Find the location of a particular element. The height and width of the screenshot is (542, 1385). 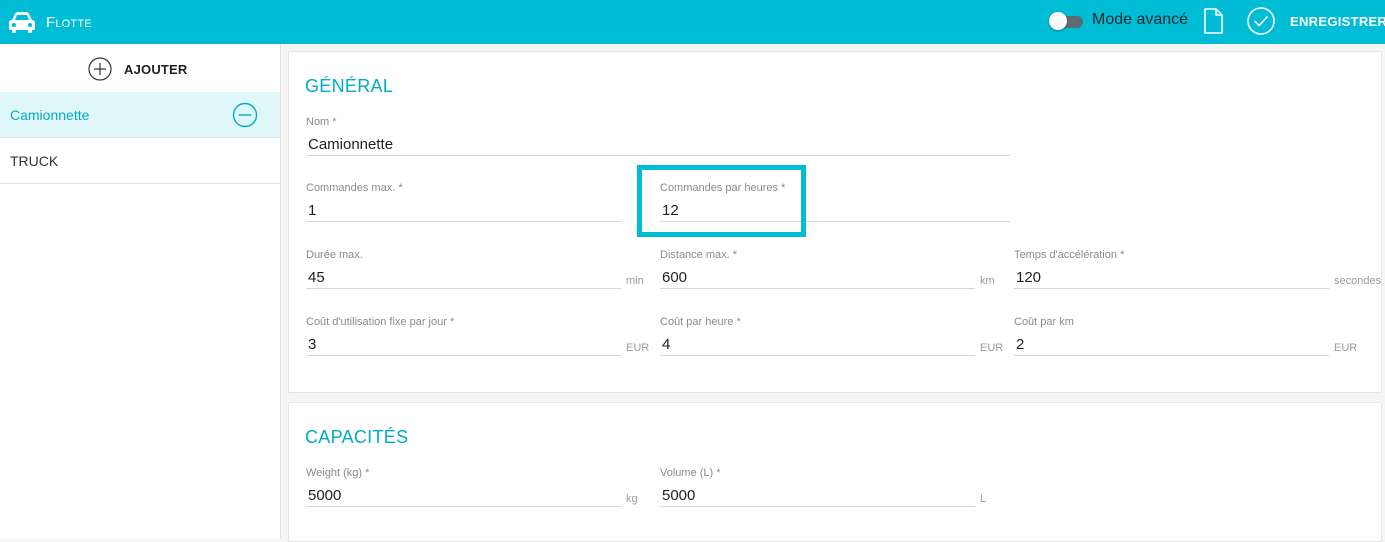

duree-max-input is located at coordinates (463, 278).